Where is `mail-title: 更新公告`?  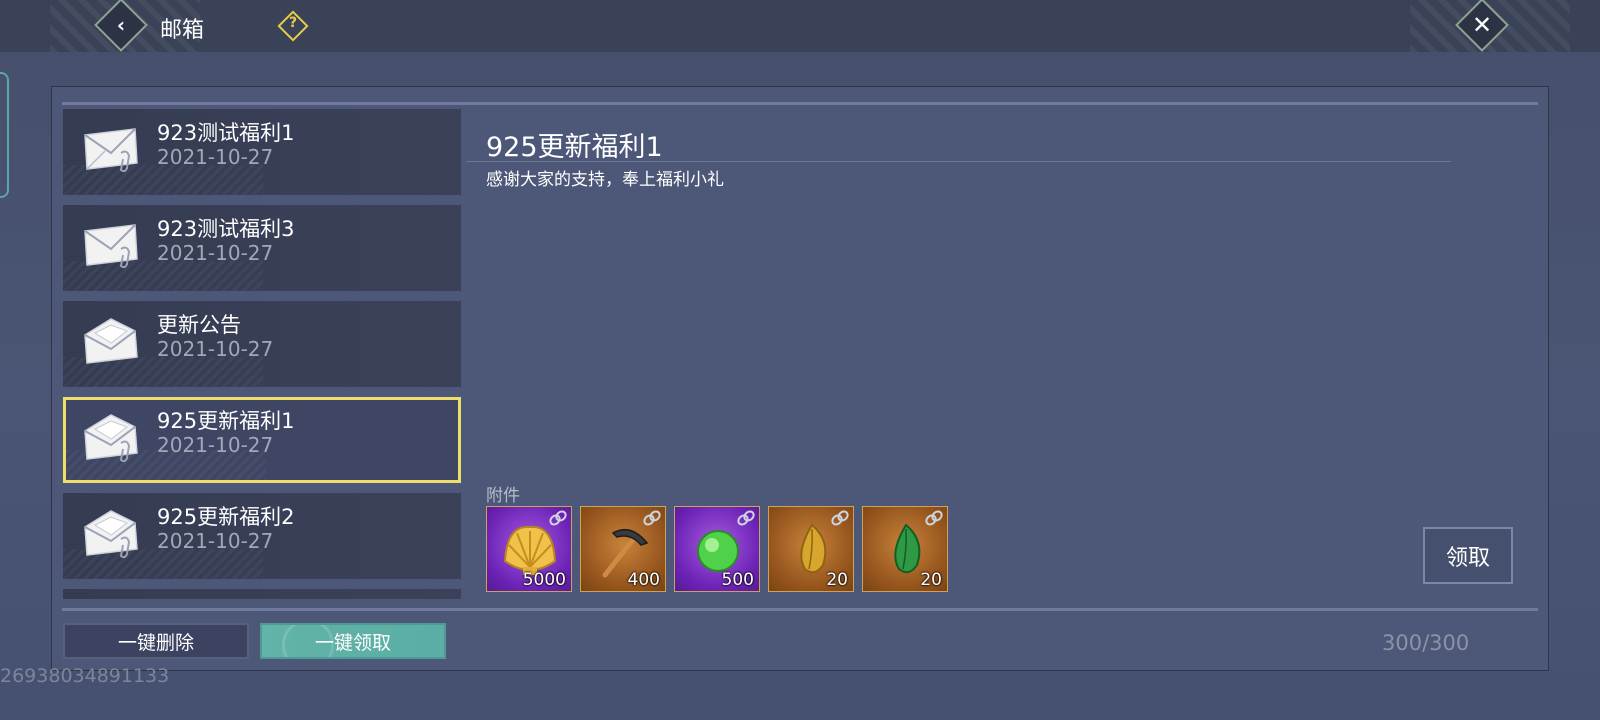 mail-title: 更新公告 is located at coordinates (199, 325).